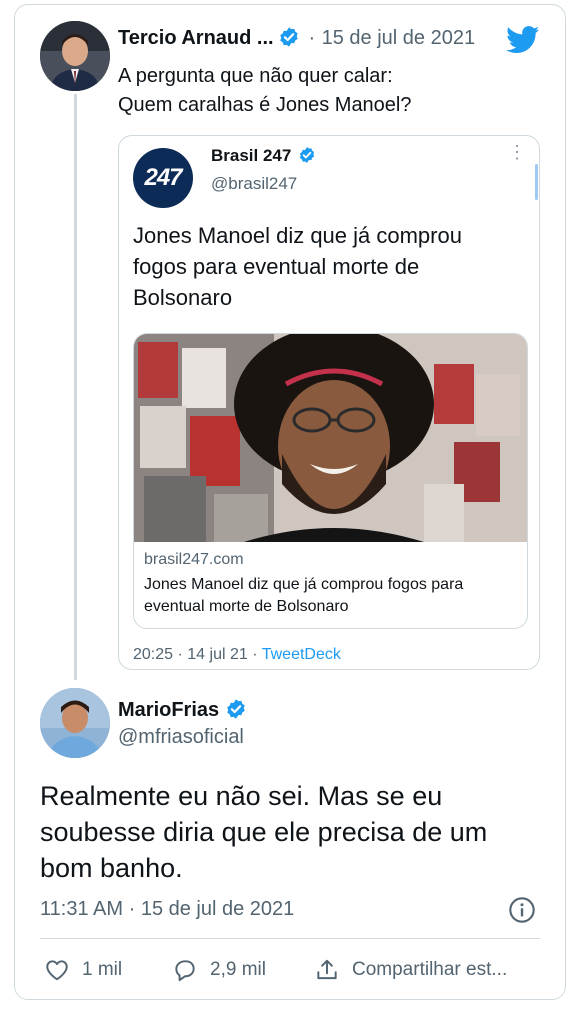 The image size is (580, 1024). What do you see at coordinates (246, 606) in the screenshot?
I see `link-title-line: eventual morte de Bolsonaro` at bounding box center [246, 606].